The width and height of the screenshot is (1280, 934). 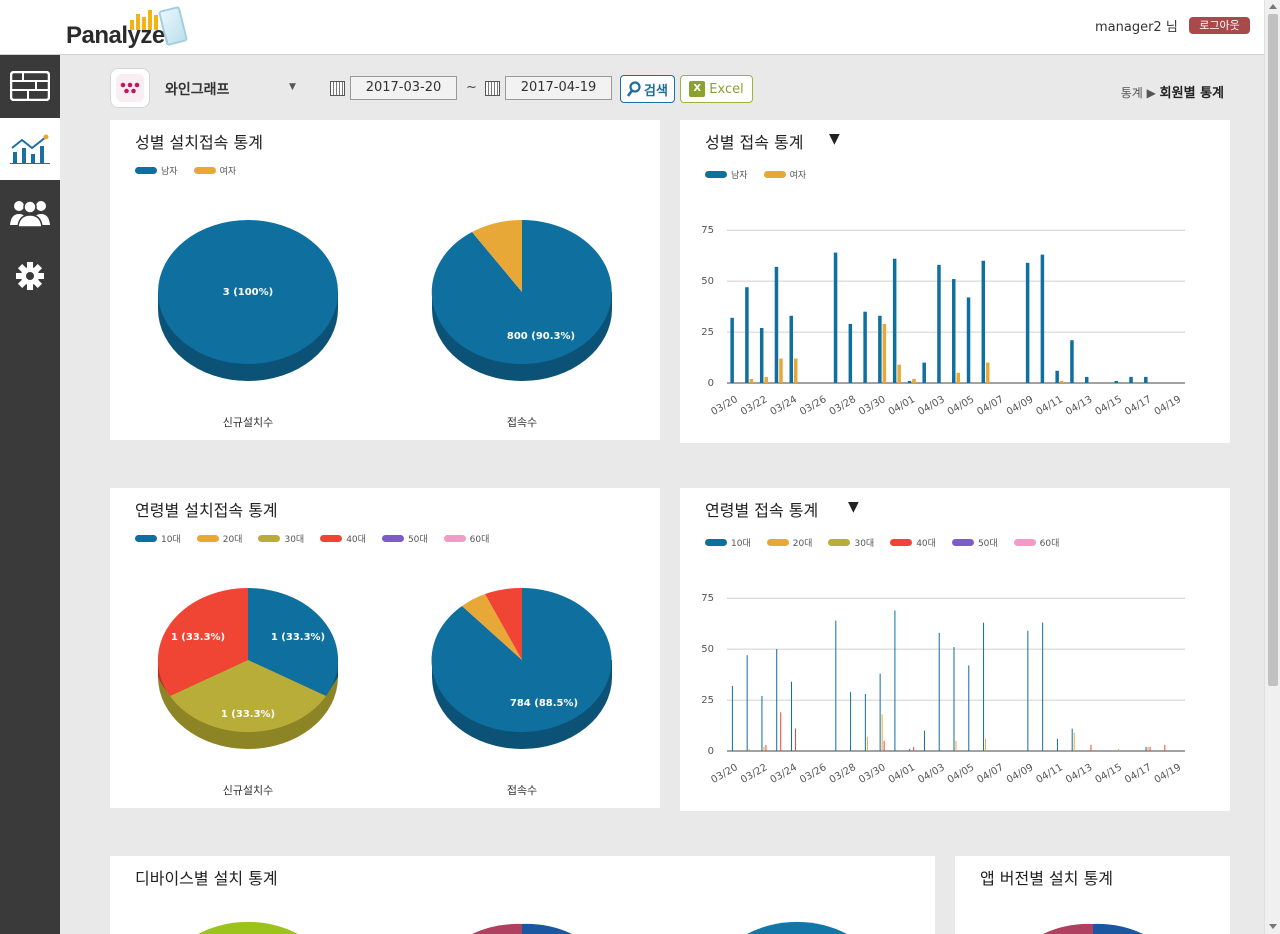 I want to click on sidebar-item-dashboard, so click(x=30, y=86).